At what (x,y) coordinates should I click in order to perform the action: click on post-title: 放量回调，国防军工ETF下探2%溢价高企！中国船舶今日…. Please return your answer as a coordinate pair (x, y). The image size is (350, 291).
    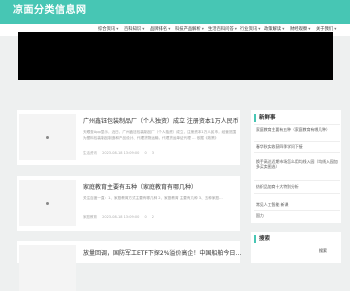
    Looking at the image, I should click on (162, 254).